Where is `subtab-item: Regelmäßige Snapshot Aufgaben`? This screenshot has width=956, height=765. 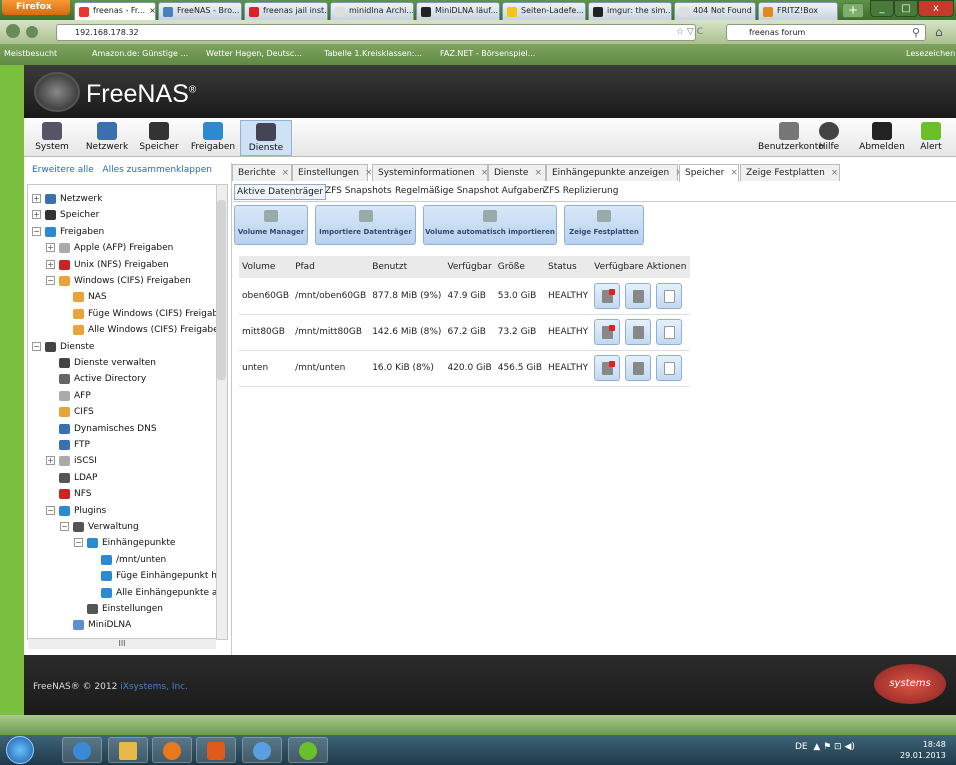 subtab-item: Regelmäßige Snapshot Aufgaben is located at coordinates (470, 191).